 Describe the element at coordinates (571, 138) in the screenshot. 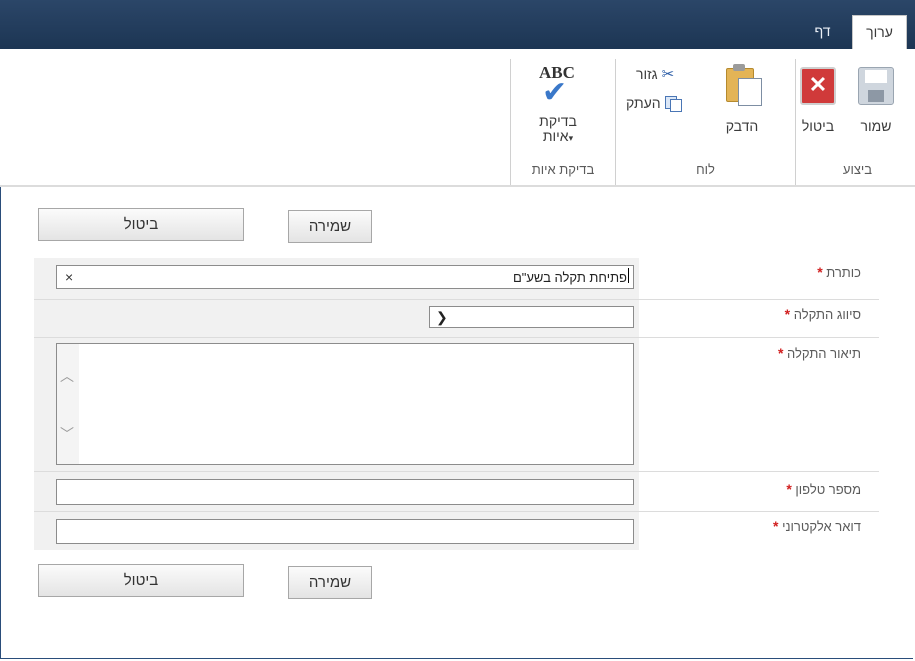

I see `chevron-down-icon: ▾` at that location.